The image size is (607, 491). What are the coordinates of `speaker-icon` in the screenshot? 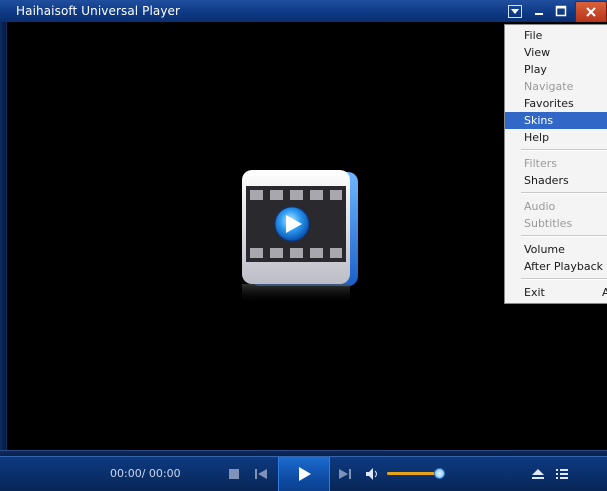 It's located at (371, 474).